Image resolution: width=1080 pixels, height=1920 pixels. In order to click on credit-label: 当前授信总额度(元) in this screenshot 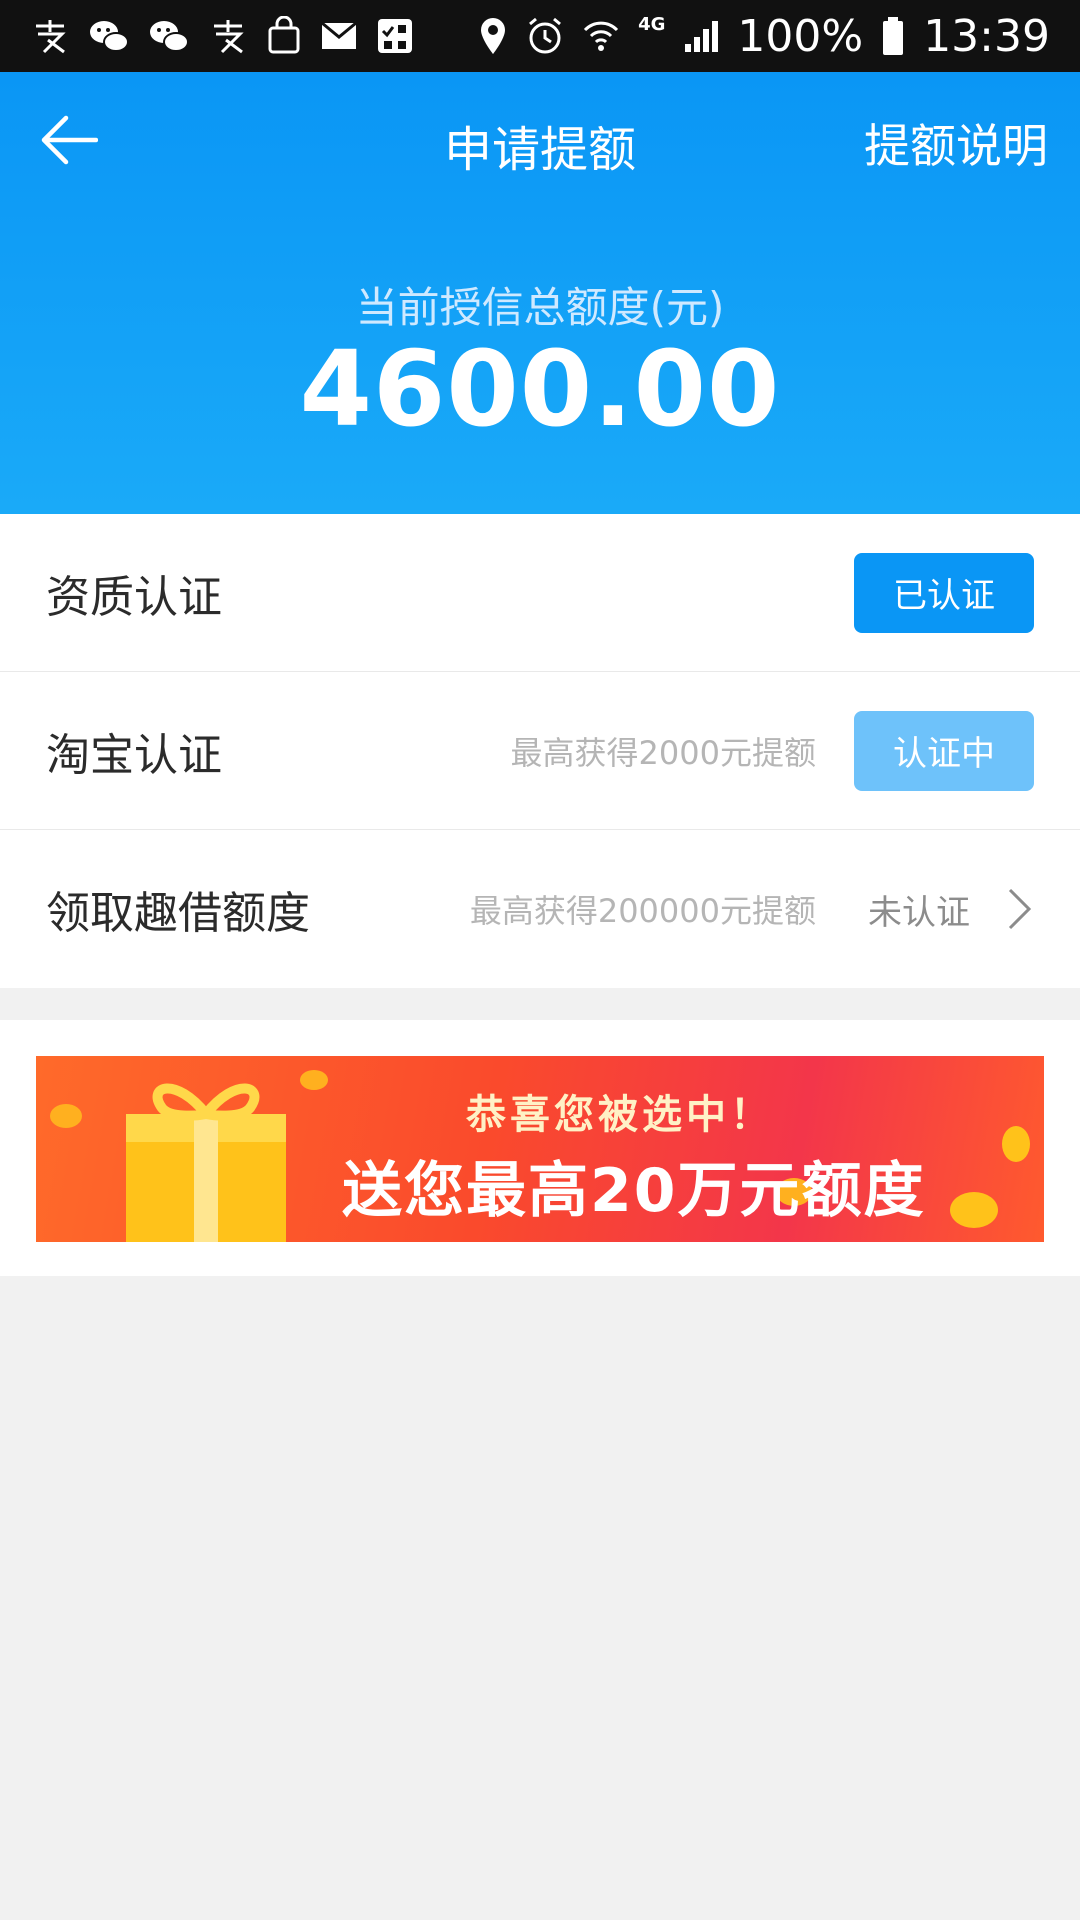, I will do `click(540, 307)`.